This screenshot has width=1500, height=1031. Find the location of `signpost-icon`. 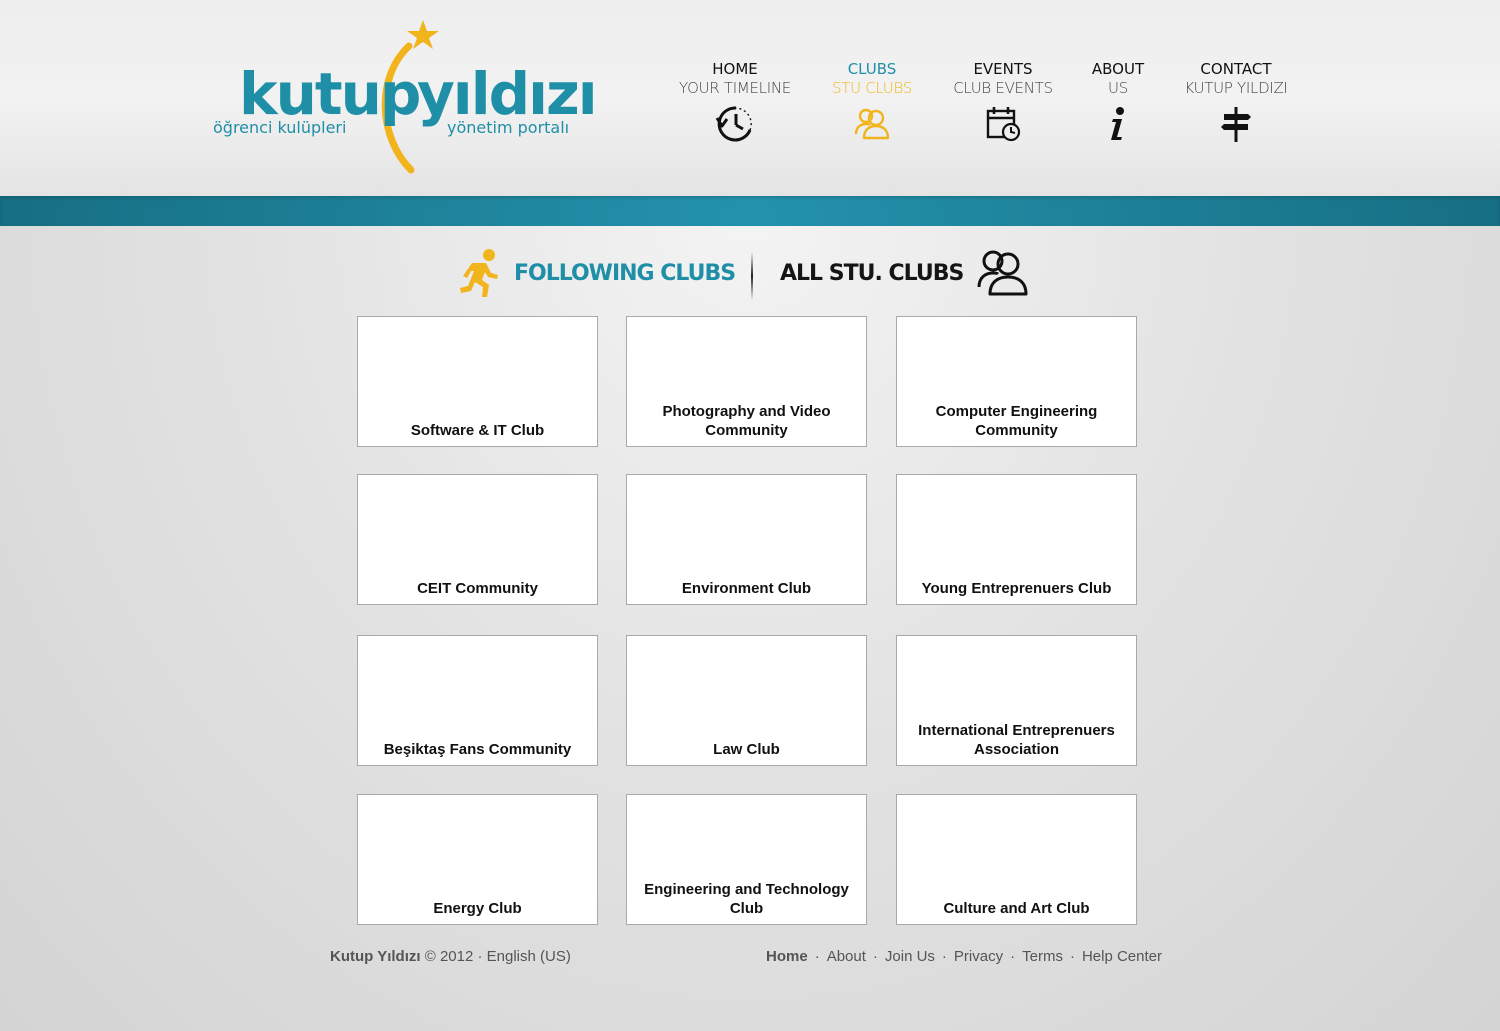

signpost-icon is located at coordinates (1236, 124).